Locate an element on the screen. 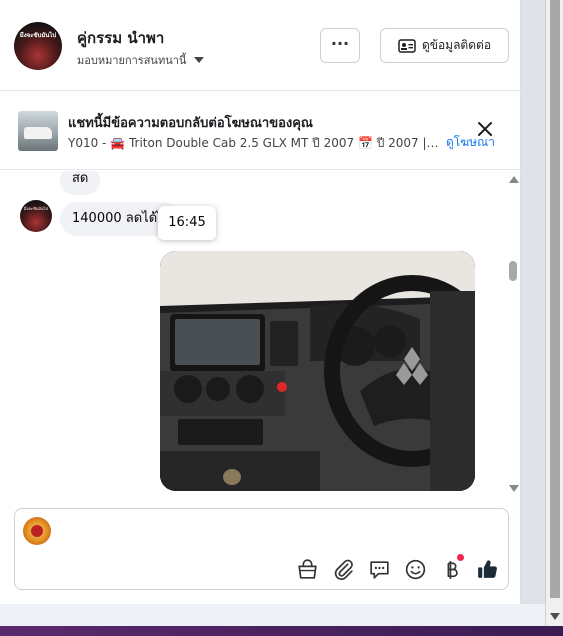 The width and height of the screenshot is (563, 636). ad-banner-title: แชทนี้มีข้อความตอบกลับต่อโฆษณาของคุณ is located at coordinates (190, 123).